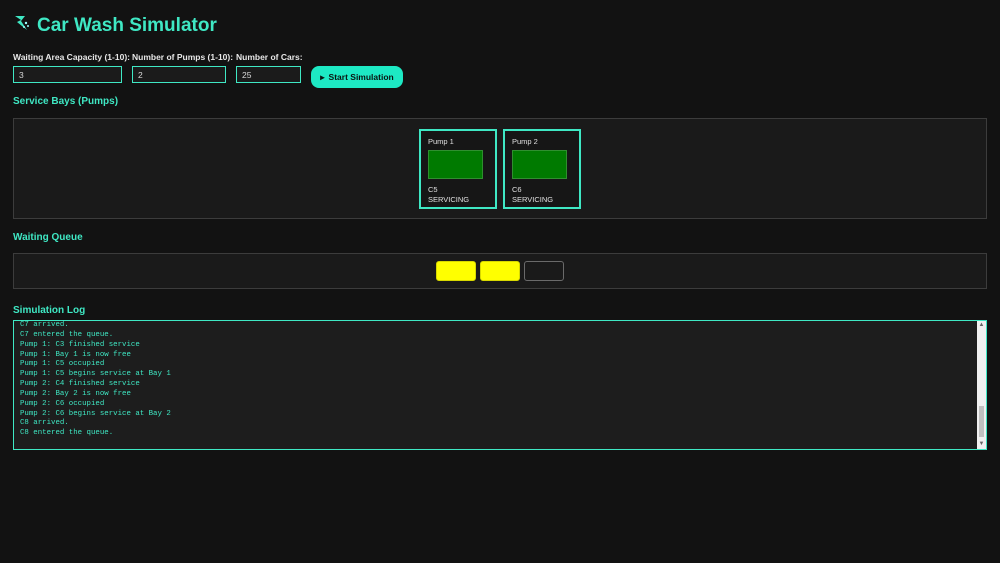 This screenshot has width=1000, height=563. Describe the element at coordinates (981, 385) in the screenshot. I see `log-scrollbar: ▲ ▼` at that location.